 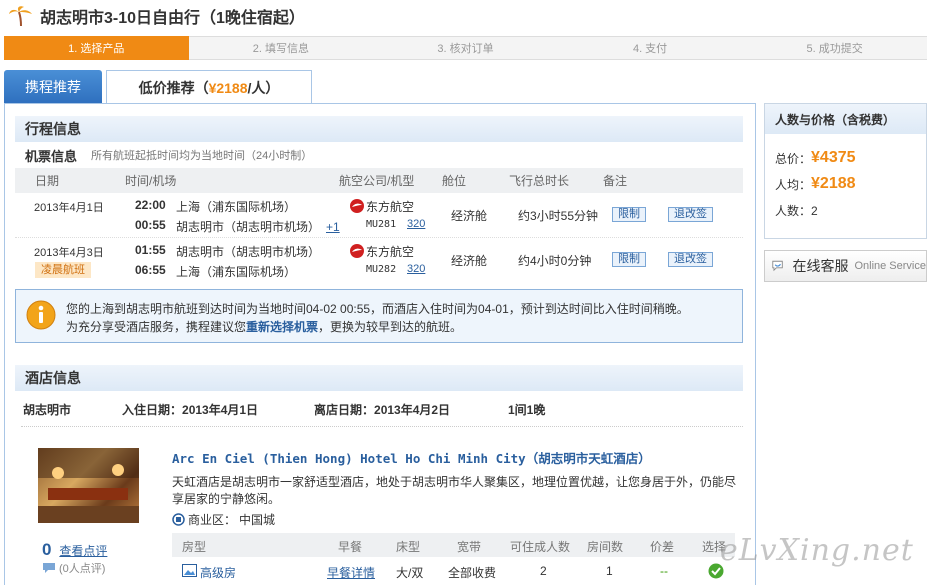 I want to click on checkout-label: 离店日期：, so click(x=344, y=410).